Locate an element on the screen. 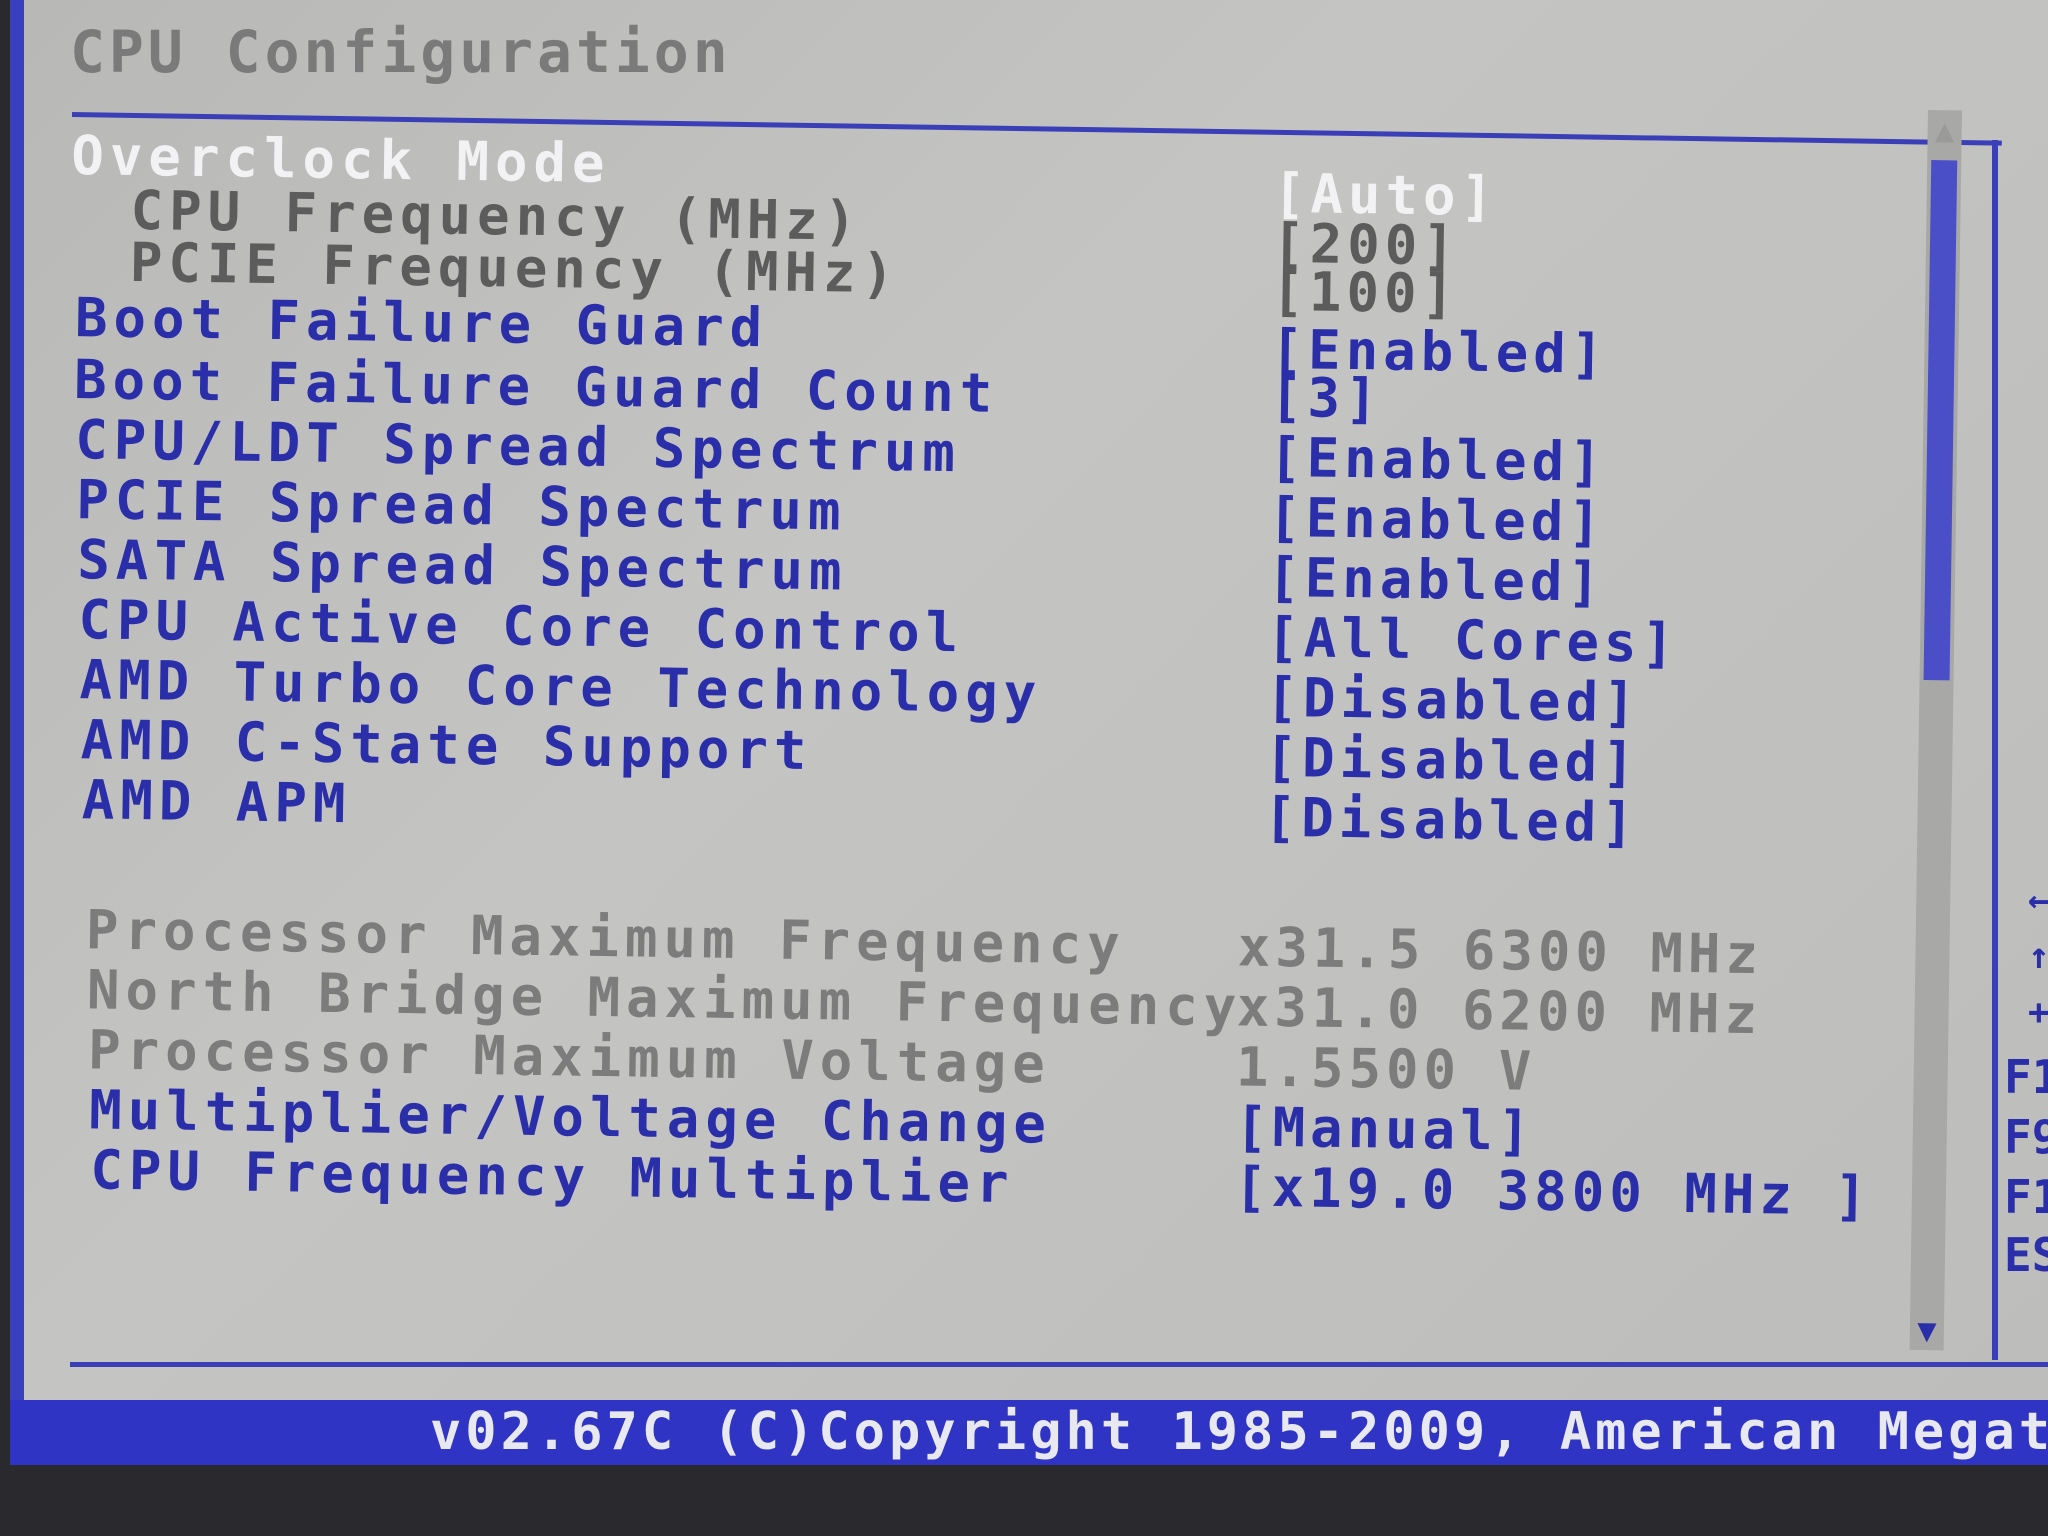 The image size is (2048, 1536). scroll-up-icon: ▲ is located at coordinates (1944, 130).